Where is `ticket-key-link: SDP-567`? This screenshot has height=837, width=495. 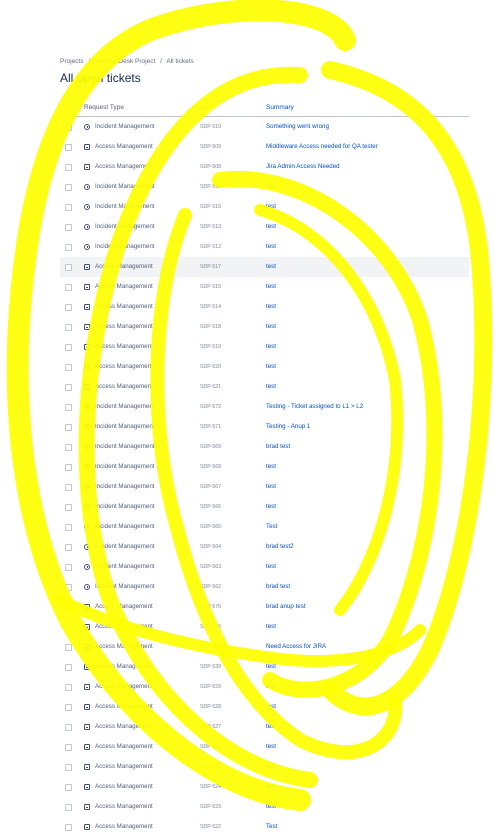 ticket-key-link: SDP-567 is located at coordinates (210, 487).